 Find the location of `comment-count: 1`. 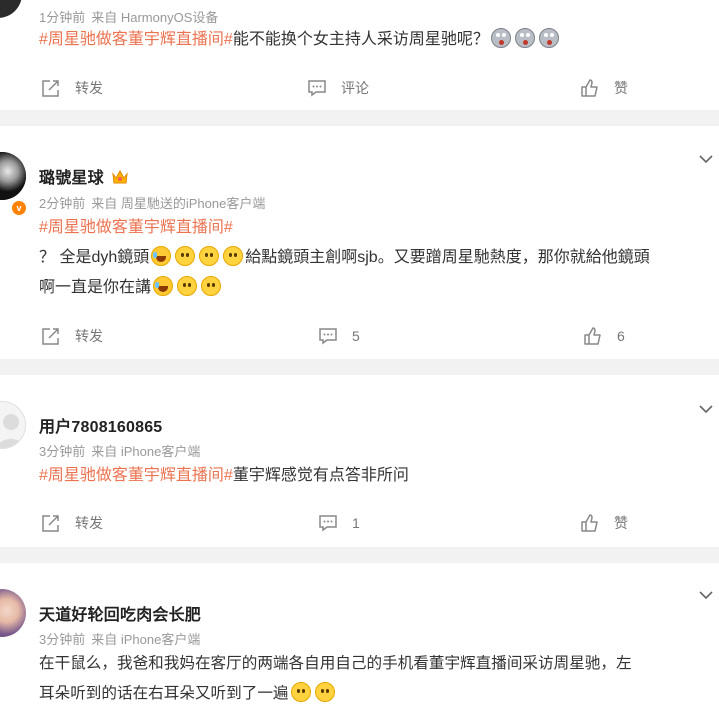

comment-count: 1 is located at coordinates (356, 523).